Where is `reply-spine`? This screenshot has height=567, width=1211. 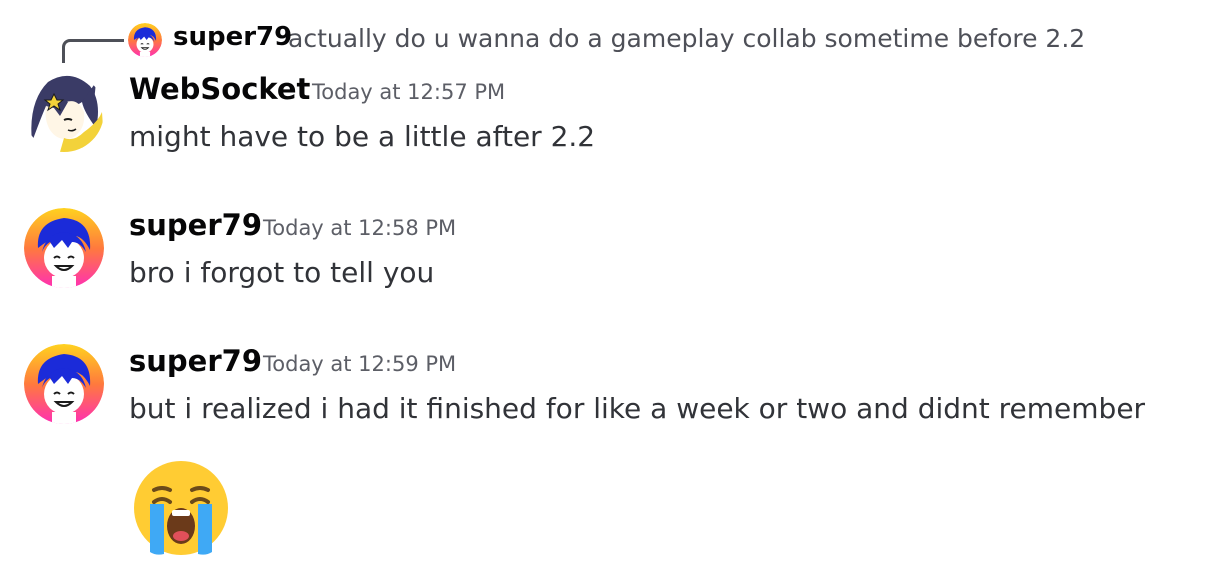
reply-spine is located at coordinates (93, 51).